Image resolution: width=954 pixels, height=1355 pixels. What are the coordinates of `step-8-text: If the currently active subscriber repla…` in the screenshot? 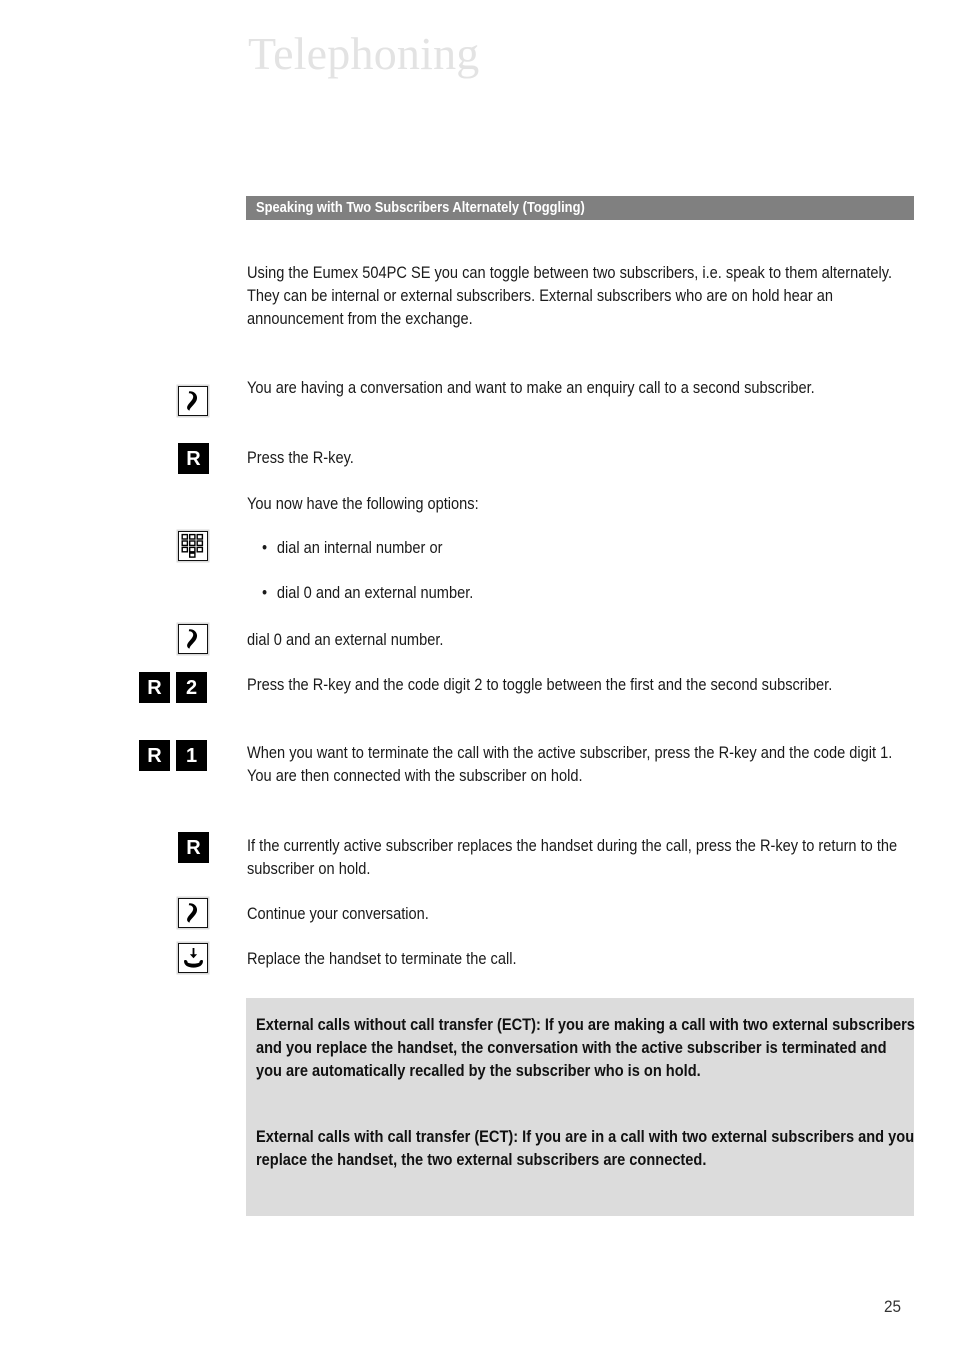 It's located at (572, 857).